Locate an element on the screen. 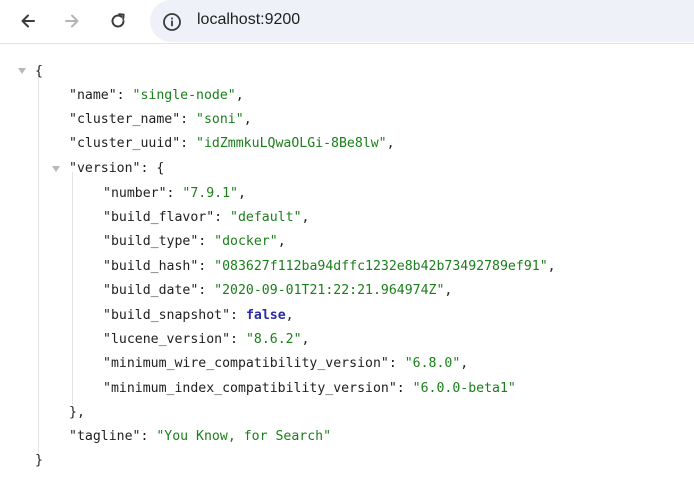  json-root-open: { is located at coordinates (39, 71).